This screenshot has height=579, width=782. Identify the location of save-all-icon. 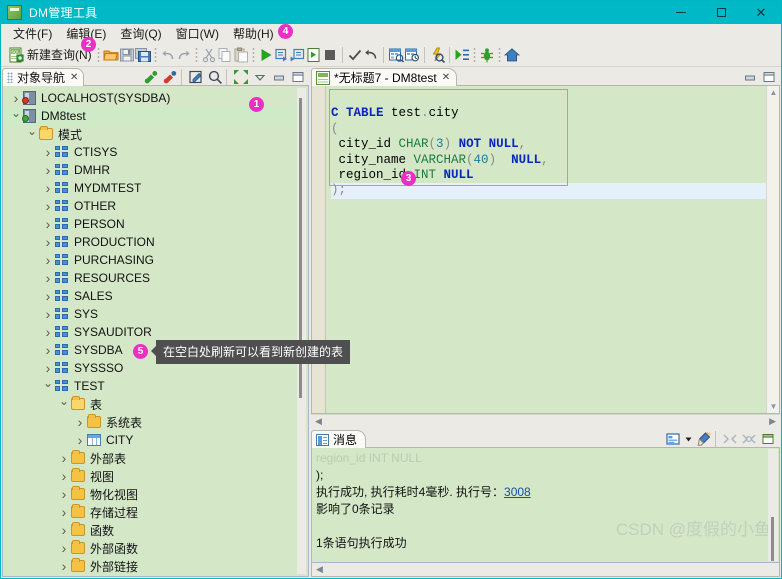
(142, 55).